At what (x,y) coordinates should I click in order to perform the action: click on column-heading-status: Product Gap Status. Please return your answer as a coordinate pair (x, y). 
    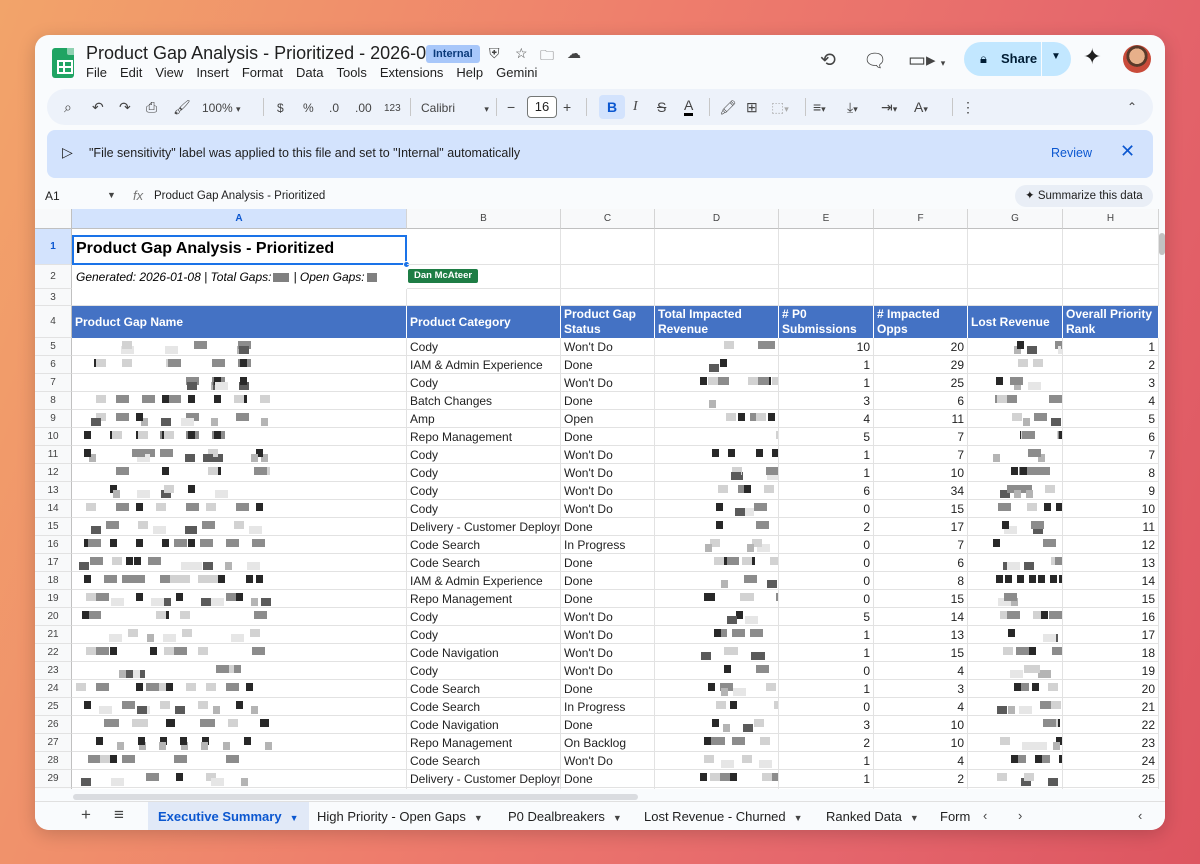
    Looking at the image, I should click on (608, 322).